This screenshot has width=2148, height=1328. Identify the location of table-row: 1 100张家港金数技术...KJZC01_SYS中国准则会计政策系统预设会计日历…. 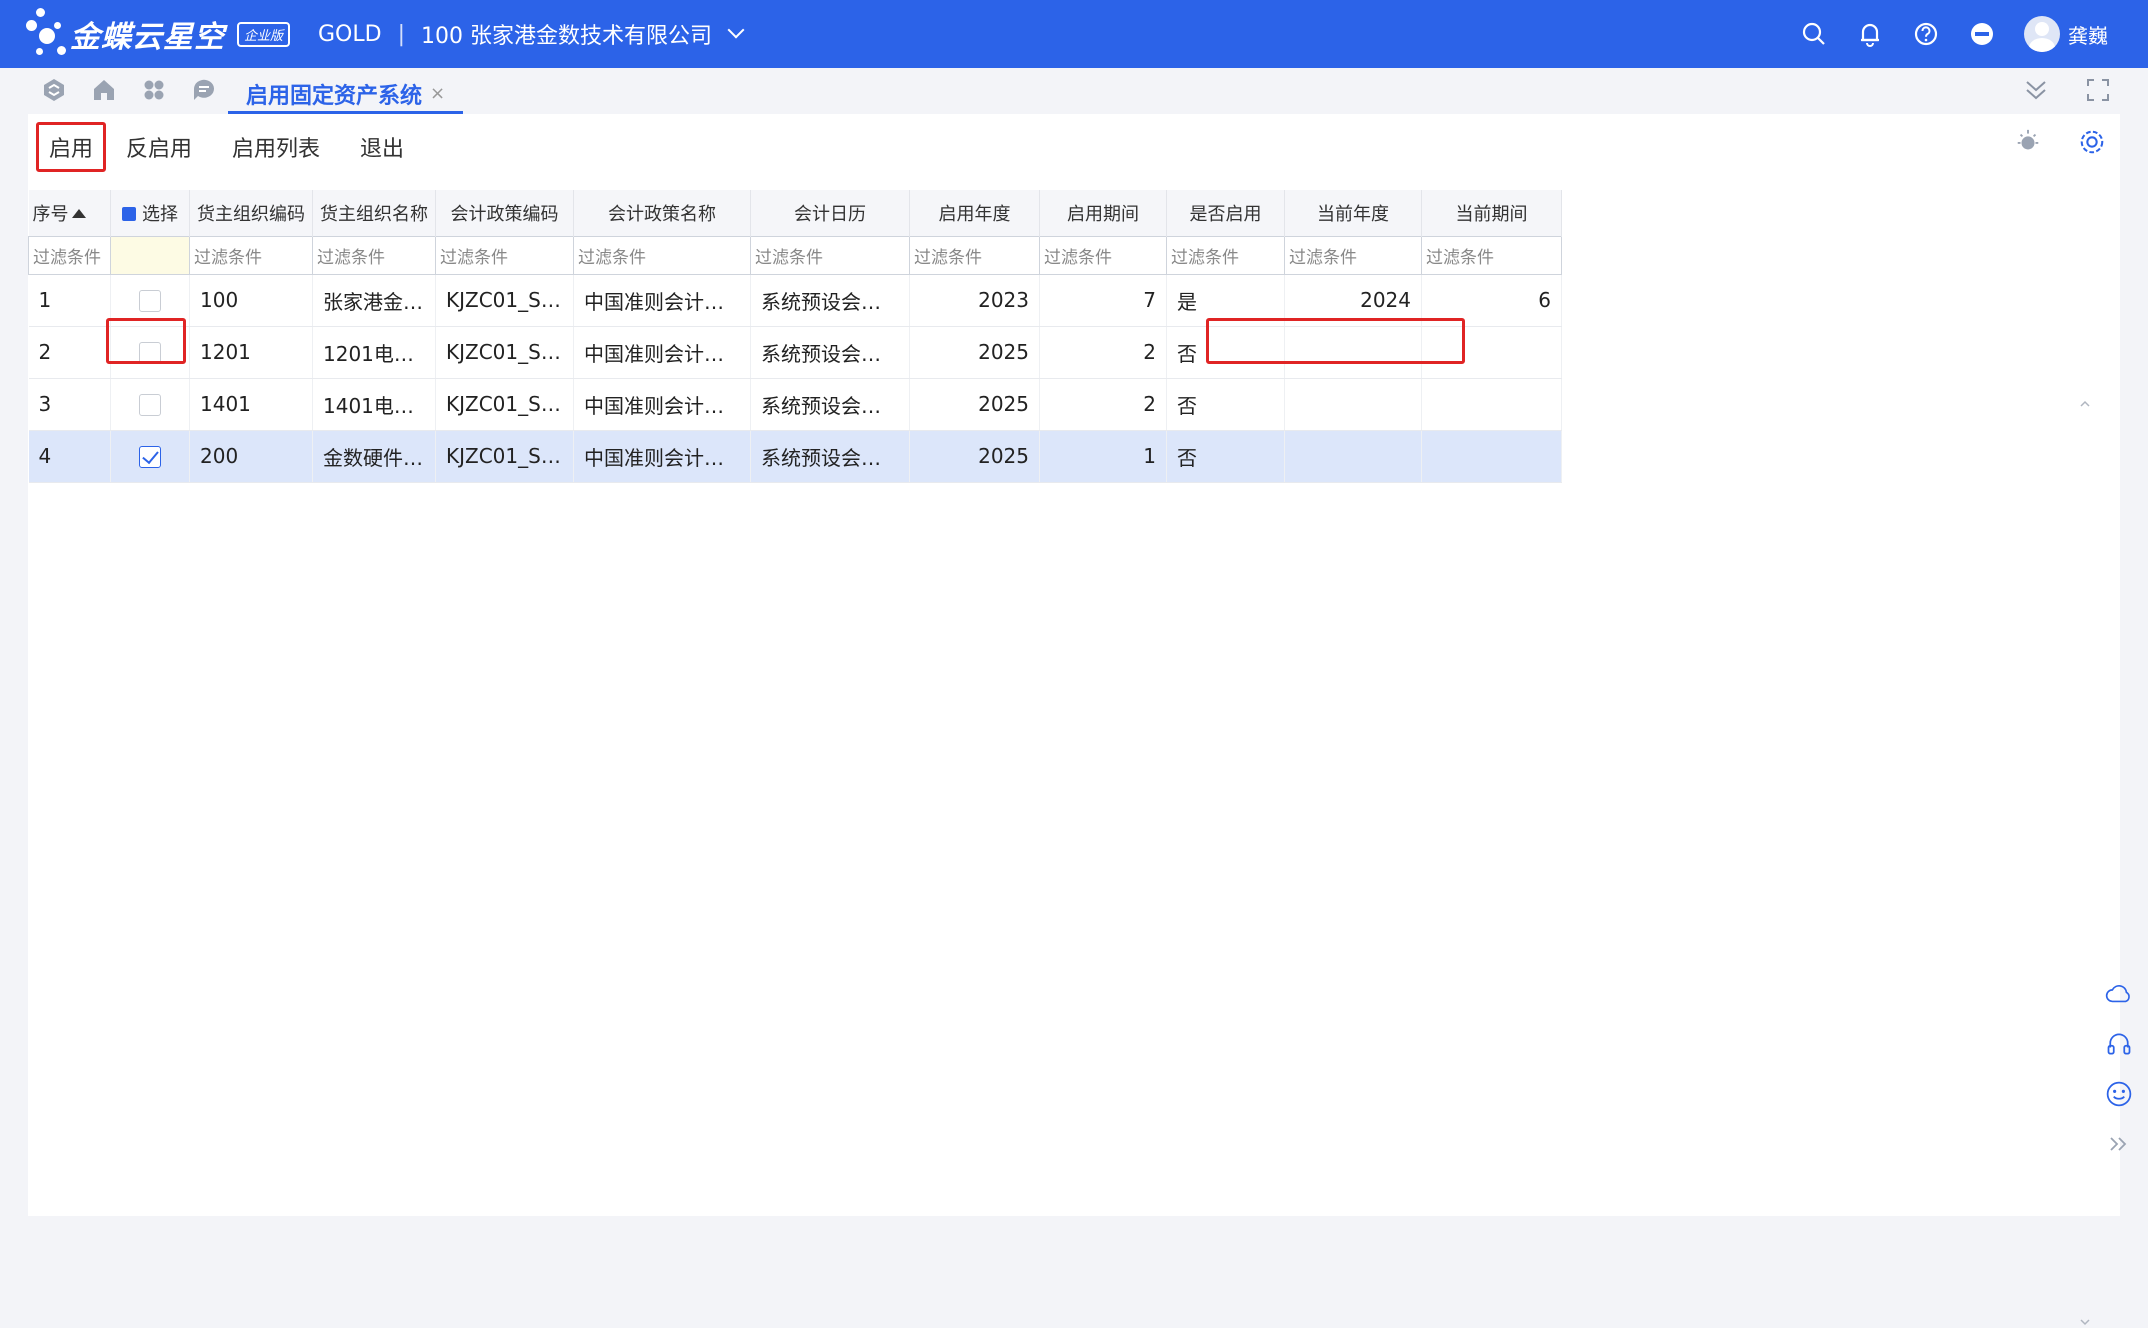
(1064, 300).